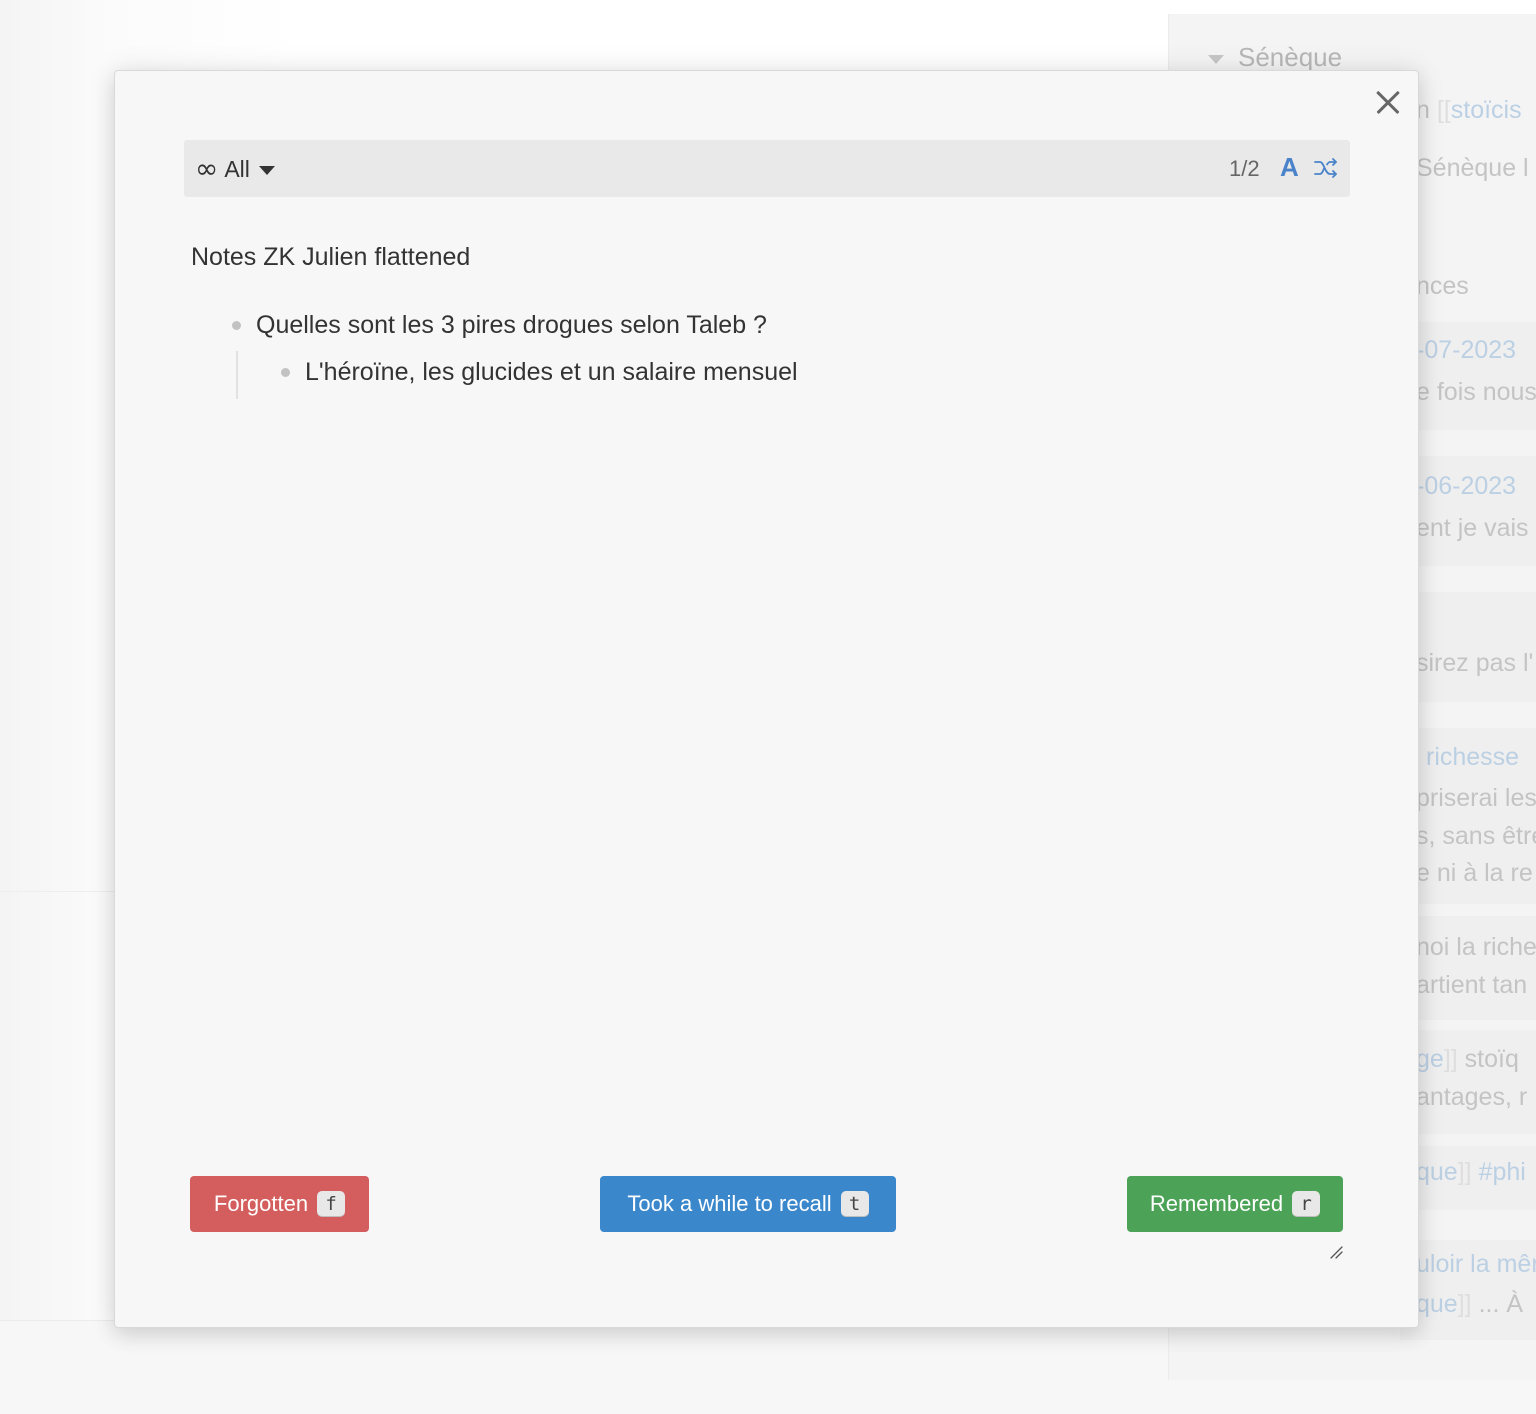  What do you see at coordinates (767, 168) in the screenshot?
I see `review-toolbar: ∞ All 1/2 A` at bounding box center [767, 168].